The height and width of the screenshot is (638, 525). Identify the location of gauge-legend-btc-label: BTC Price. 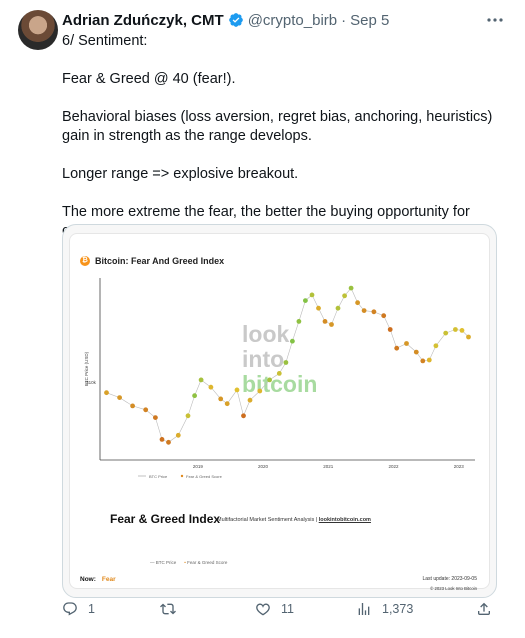
(166, 562).